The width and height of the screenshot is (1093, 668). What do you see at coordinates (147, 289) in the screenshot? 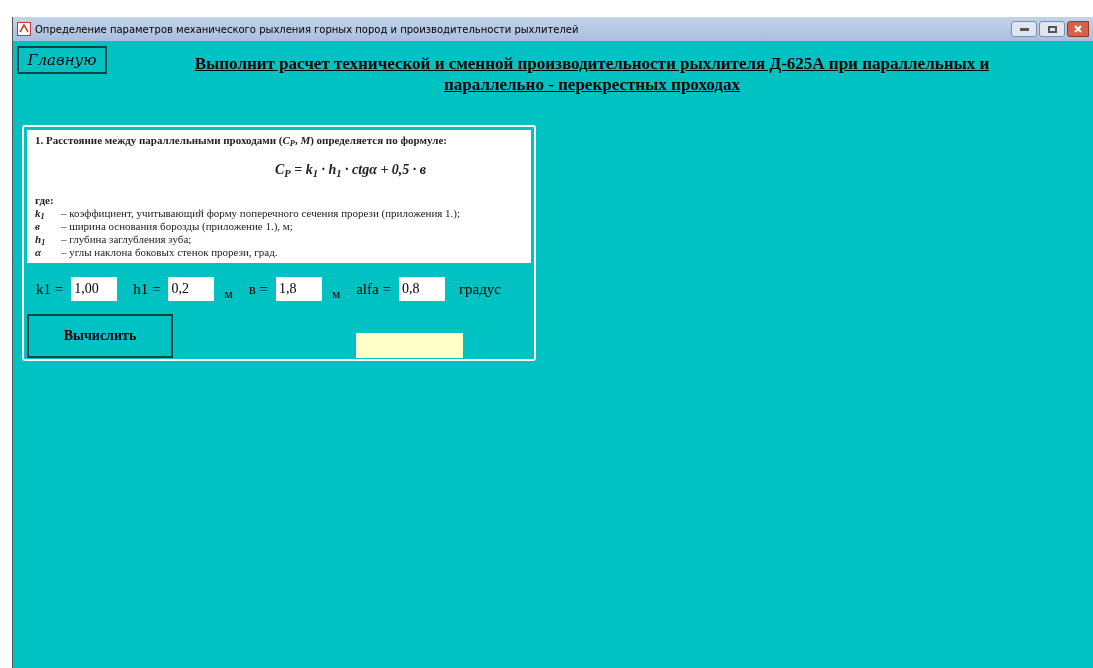
I see `input-label: h1 =` at bounding box center [147, 289].